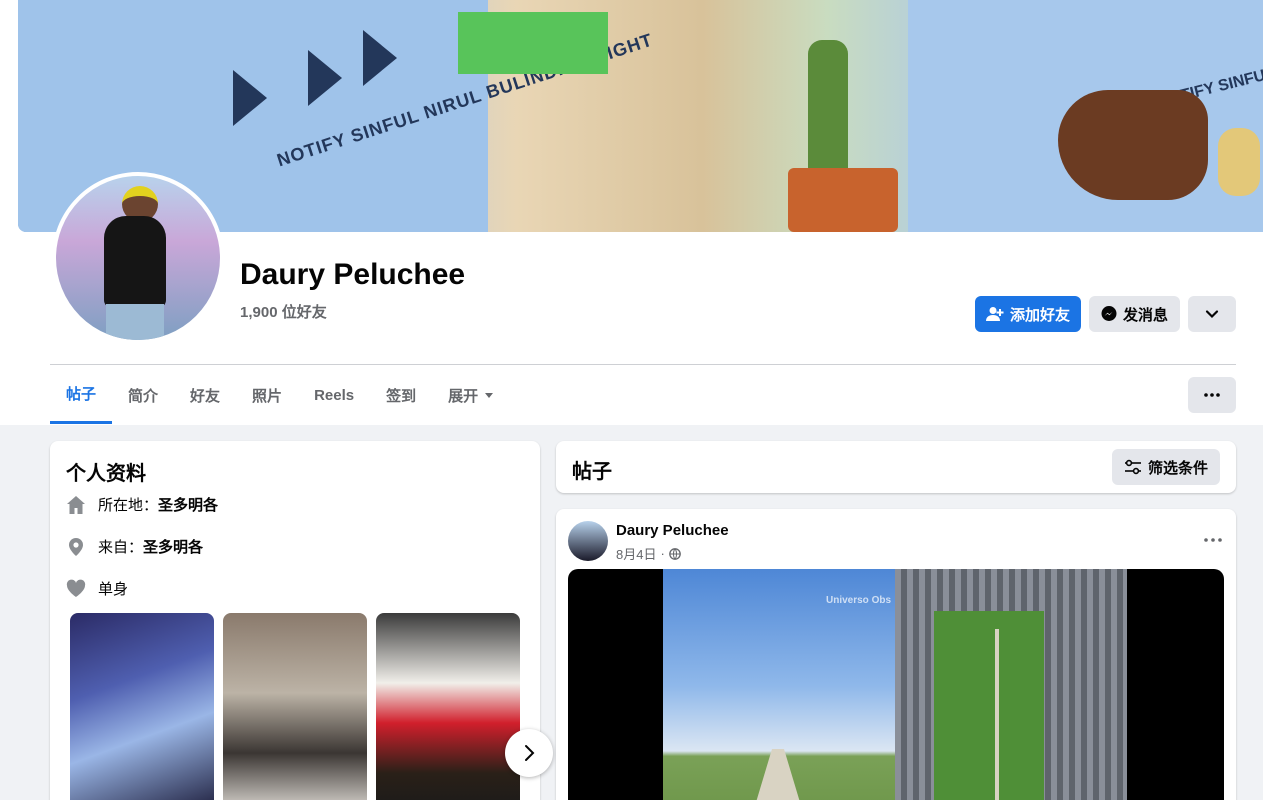  I want to click on tab-about: 简介, so click(143, 395).